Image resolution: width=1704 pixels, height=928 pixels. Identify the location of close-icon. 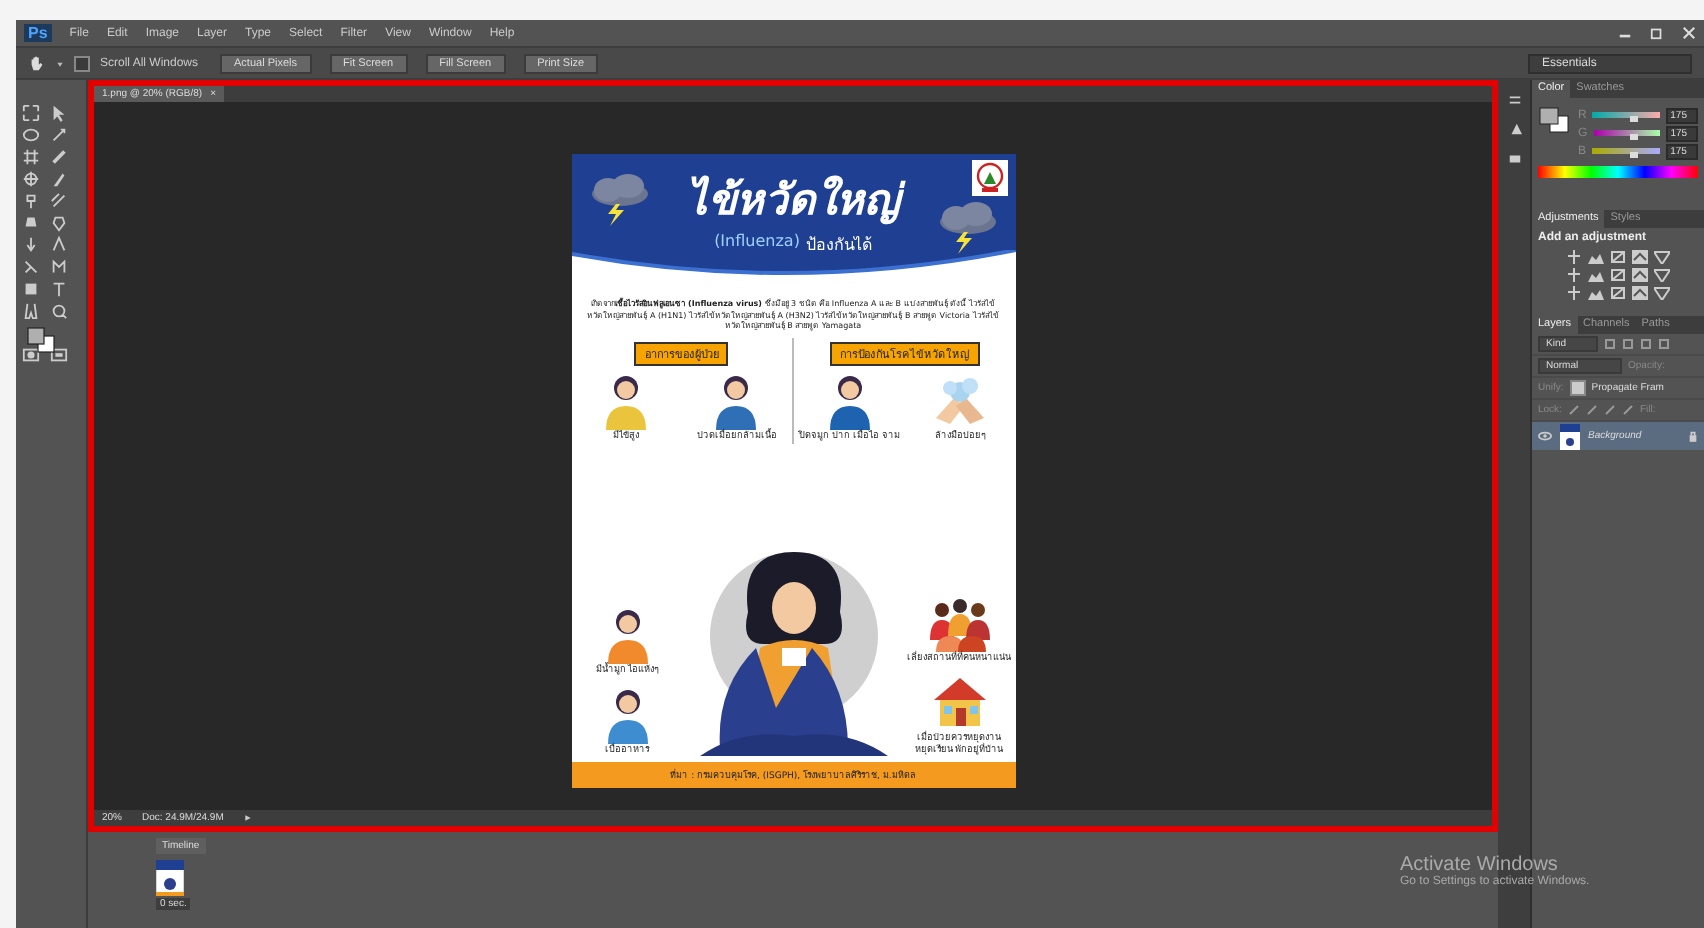
(1689, 33).